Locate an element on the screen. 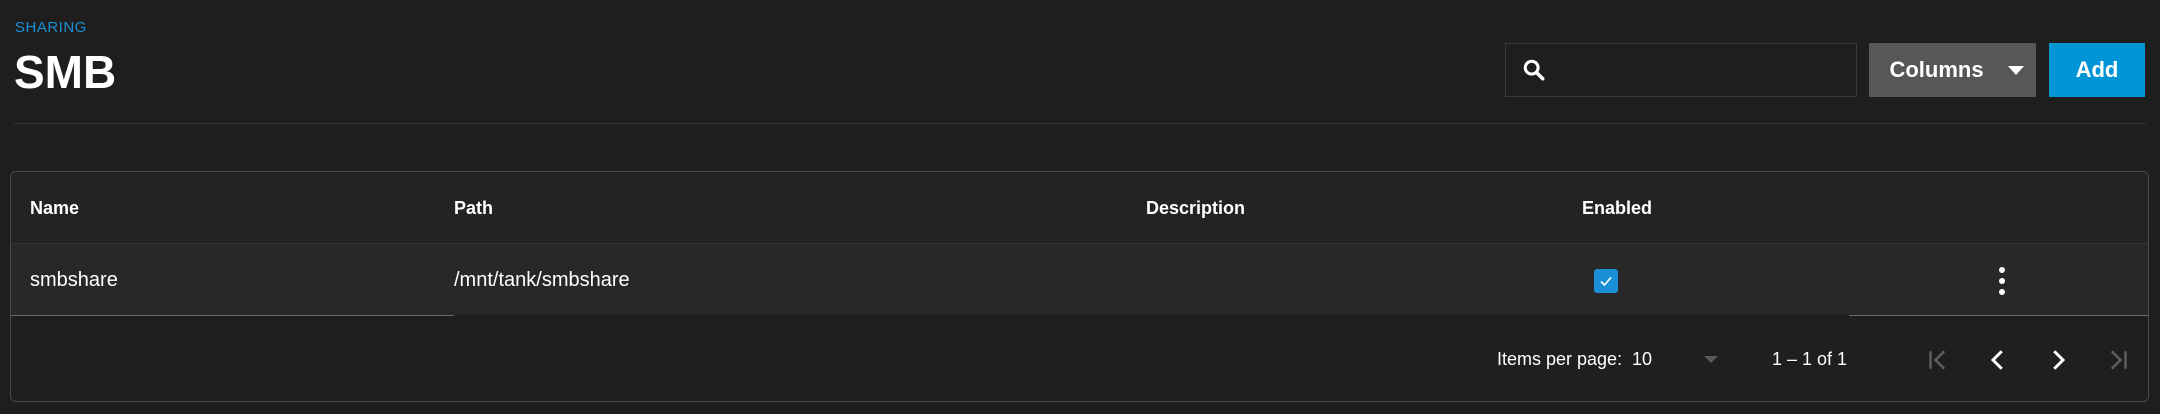 This screenshot has width=2160, height=414. chevron-right-icon is located at coordinates (2059, 360).